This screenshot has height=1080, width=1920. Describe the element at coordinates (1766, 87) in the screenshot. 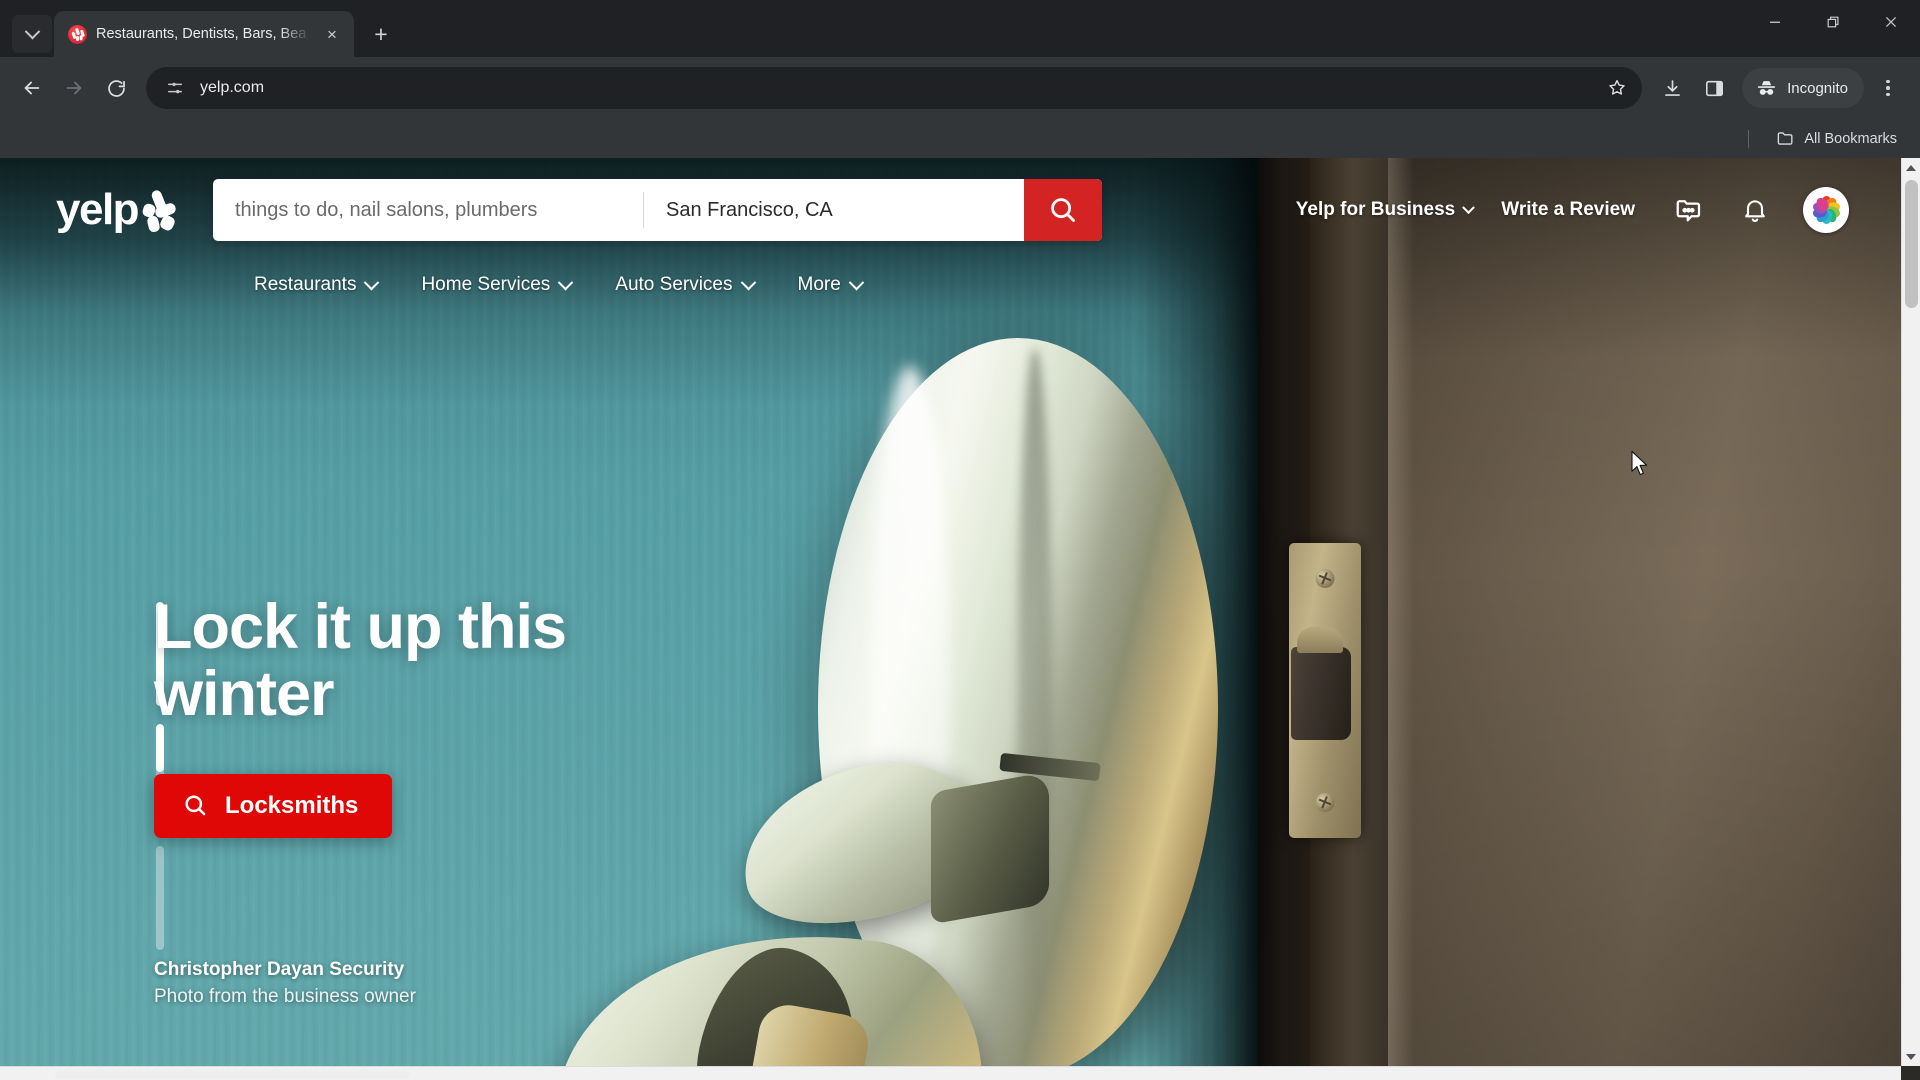

I see `incognito-icon` at that location.